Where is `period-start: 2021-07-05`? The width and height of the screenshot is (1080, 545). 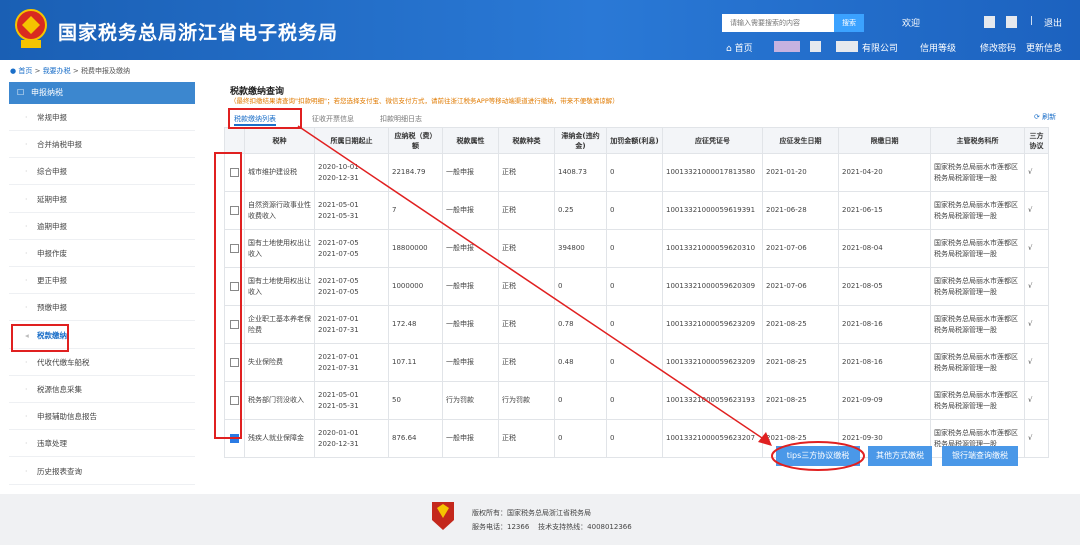 period-start: 2021-07-05 is located at coordinates (338, 280).